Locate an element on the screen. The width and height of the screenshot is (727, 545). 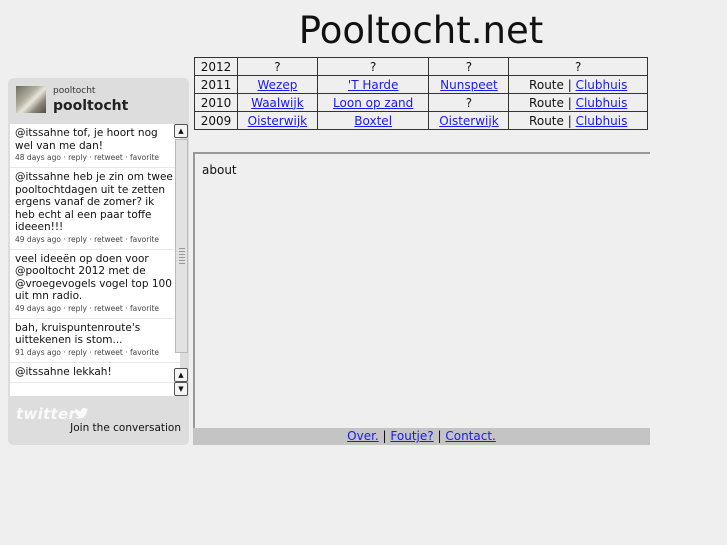
location-cell: Wezep is located at coordinates (277, 84).